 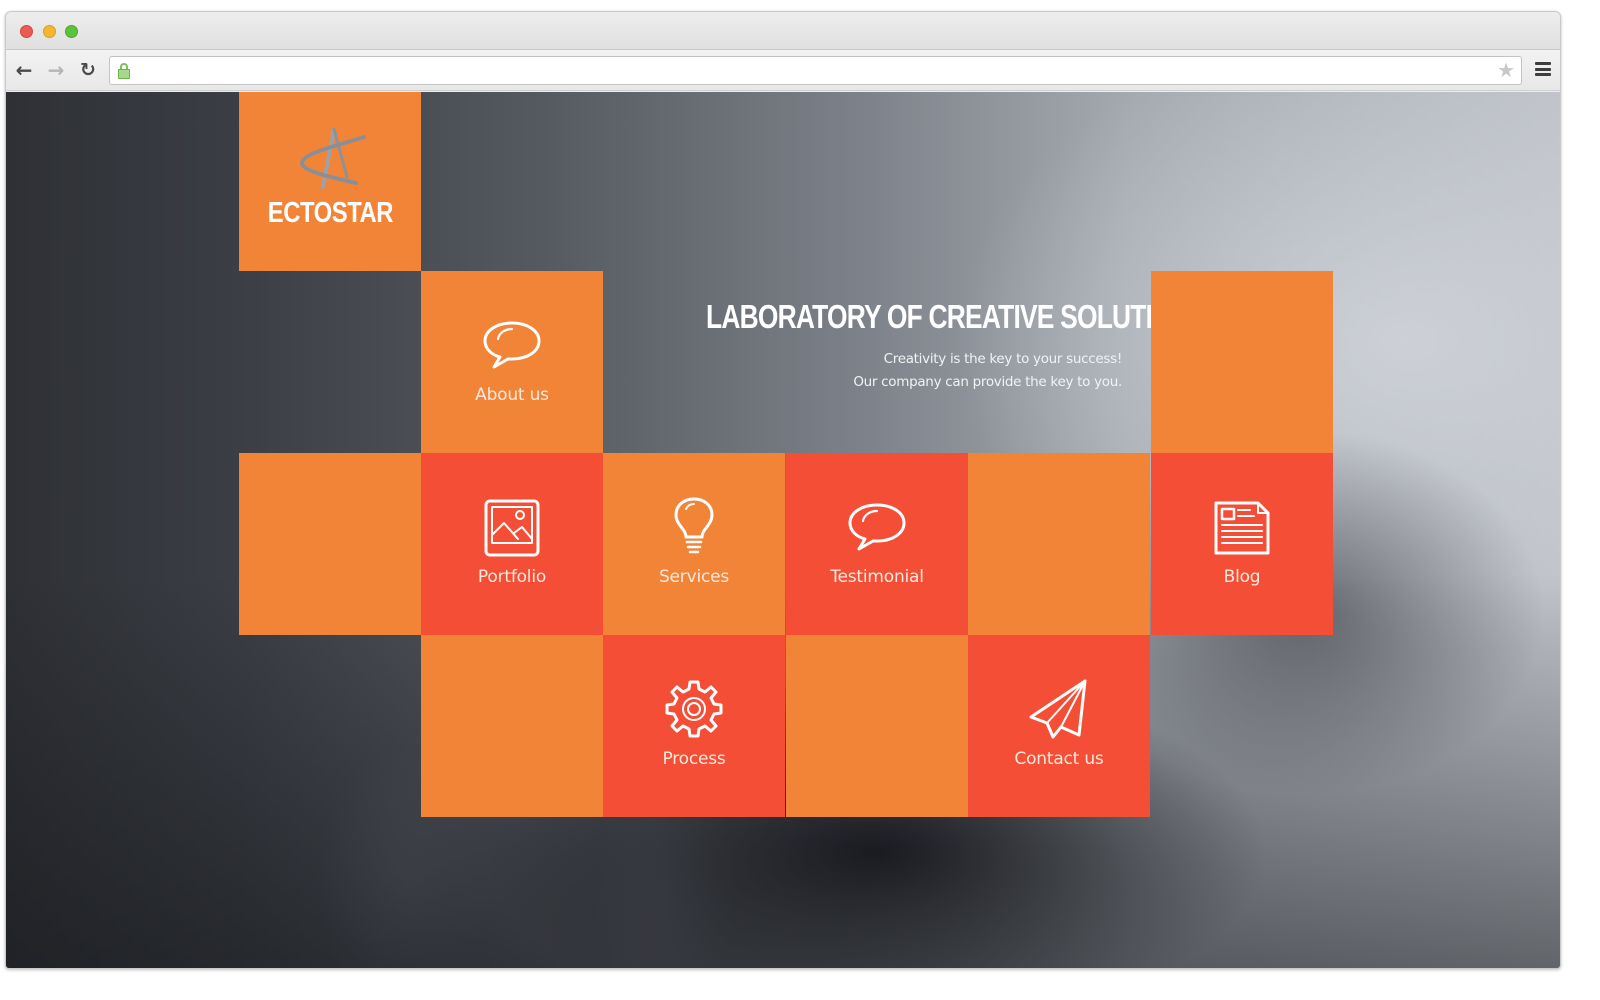 What do you see at coordinates (1506, 70) in the screenshot?
I see `bookmark-star-icon: ★` at bounding box center [1506, 70].